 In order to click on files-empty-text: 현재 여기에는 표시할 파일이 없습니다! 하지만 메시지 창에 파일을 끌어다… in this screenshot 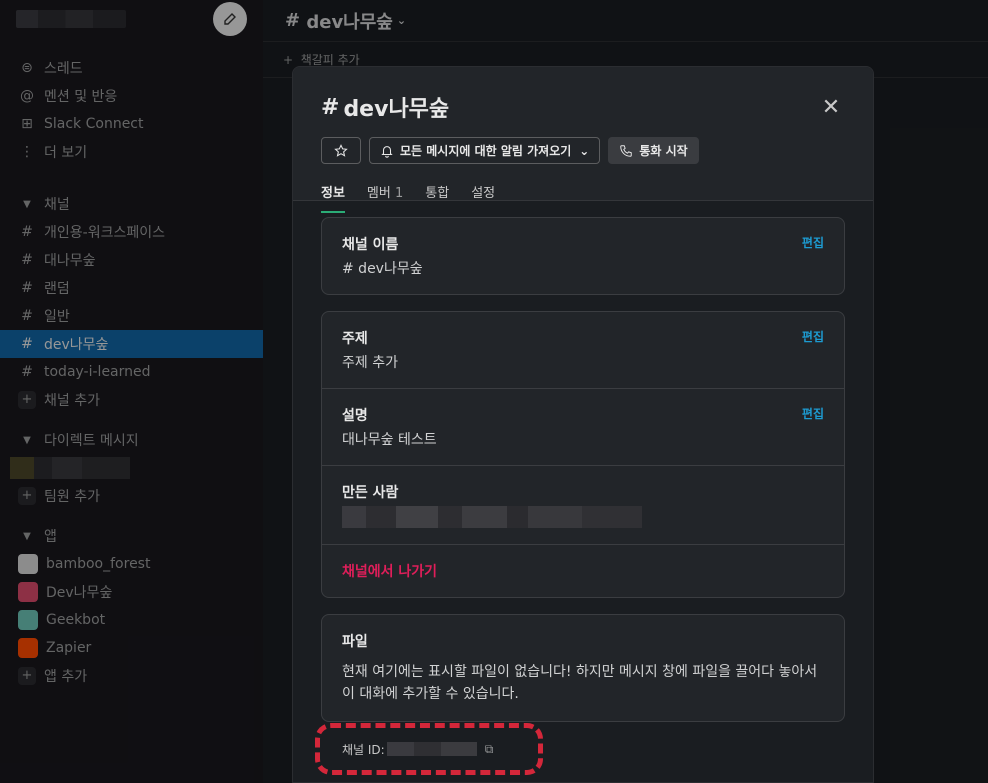, I will do `click(580, 683)`.